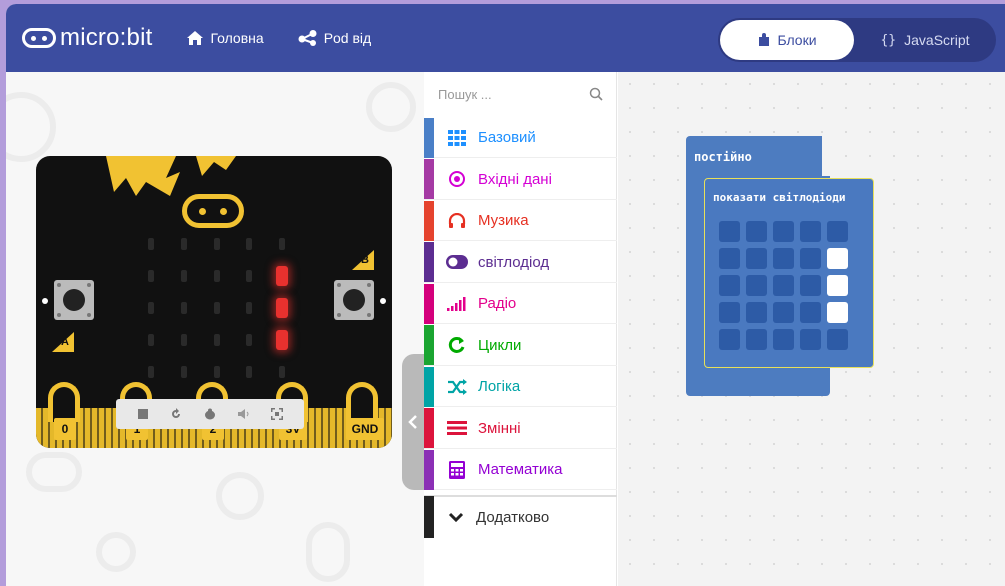  What do you see at coordinates (457, 262) in the screenshot?
I see `toggle-icon` at bounding box center [457, 262].